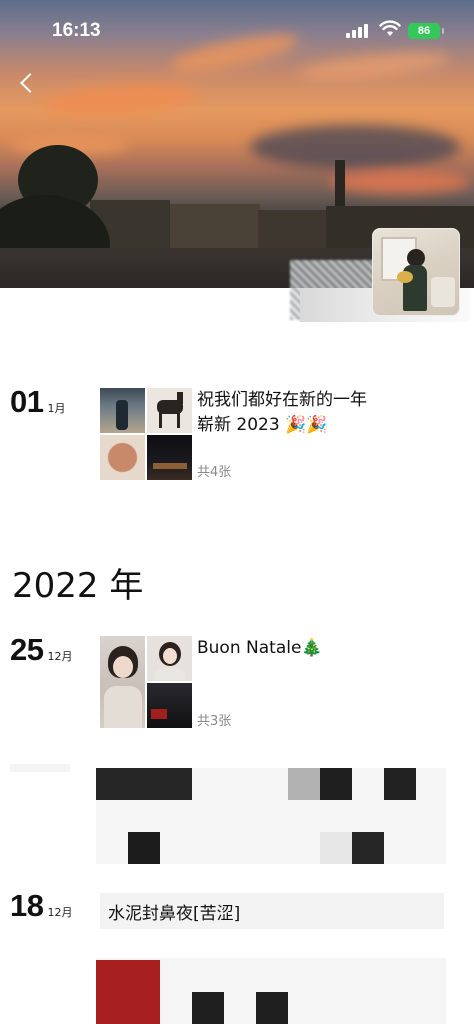 The image size is (474, 1024). Describe the element at coordinates (30, 83) in the screenshot. I see `chevron-left-icon` at that location.